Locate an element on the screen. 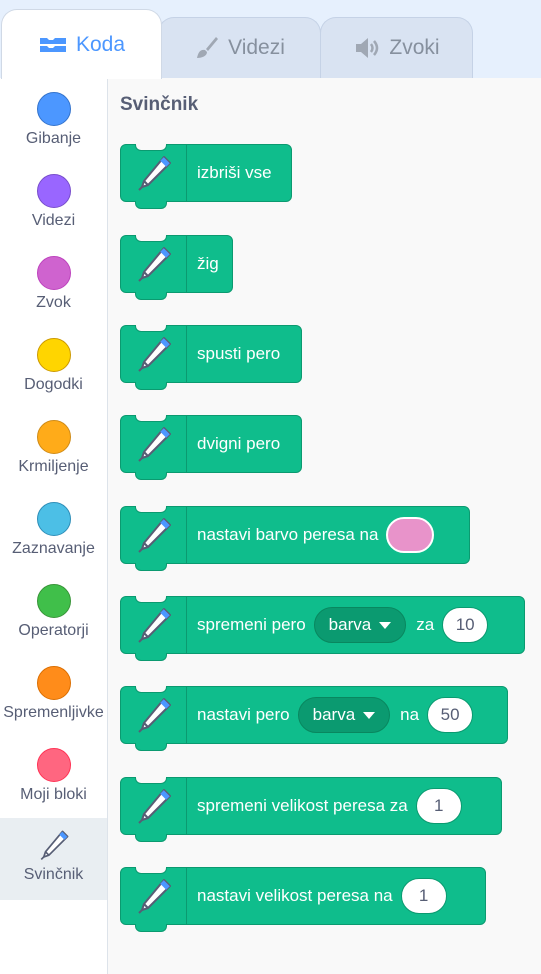 The width and height of the screenshot is (541, 974). block-change-pen-size: spremeni velikost peresa za 1 is located at coordinates (311, 809).